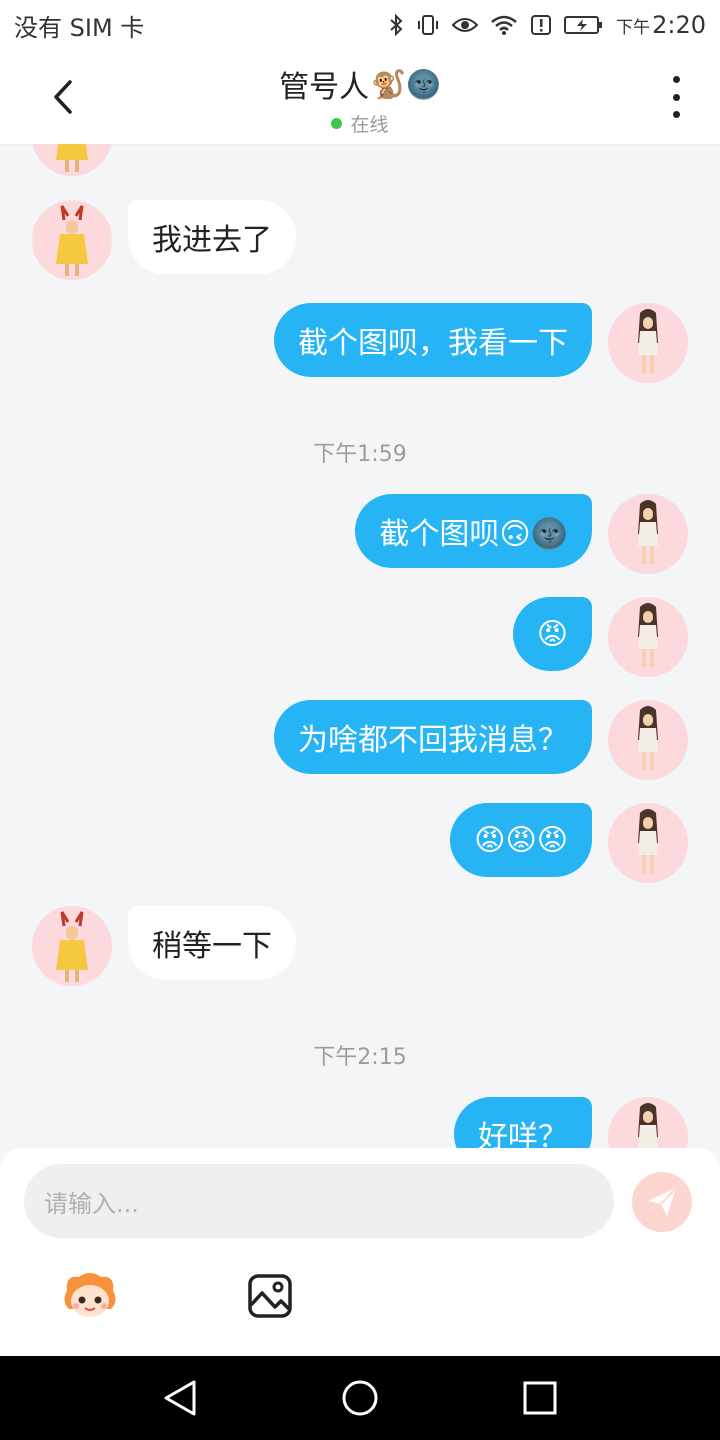 The height and width of the screenshot is (1440, 720). I want to click on triangle-back-icon, so click(180, 1398).